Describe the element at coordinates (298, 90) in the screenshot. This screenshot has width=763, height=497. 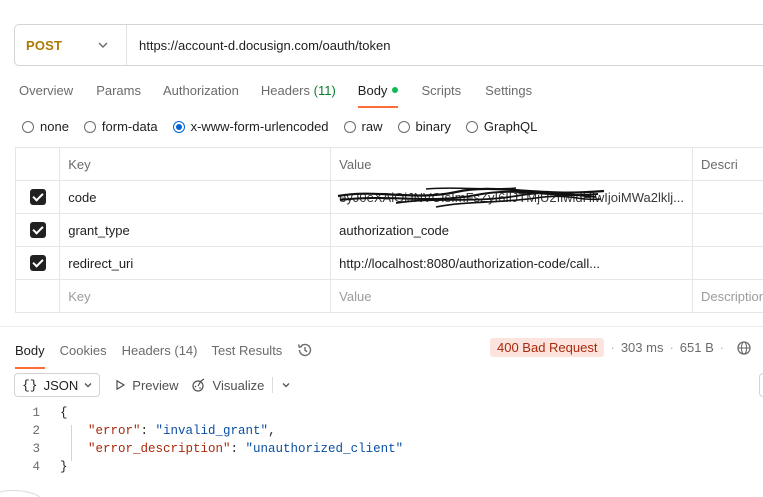
I see `tab-headers: Headers (11)` at that location.